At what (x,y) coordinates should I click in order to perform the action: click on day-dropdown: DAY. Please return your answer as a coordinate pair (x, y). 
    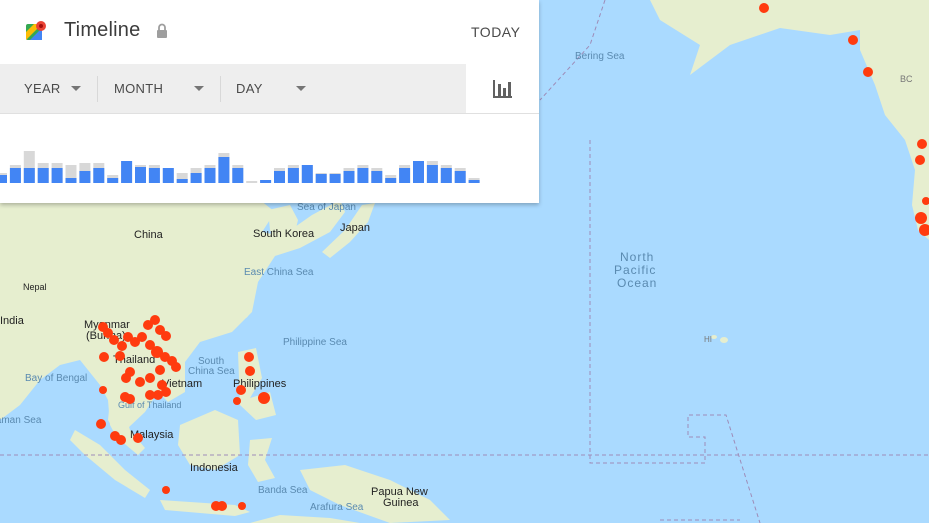
    Looking at the image, I should click on (276, 88).